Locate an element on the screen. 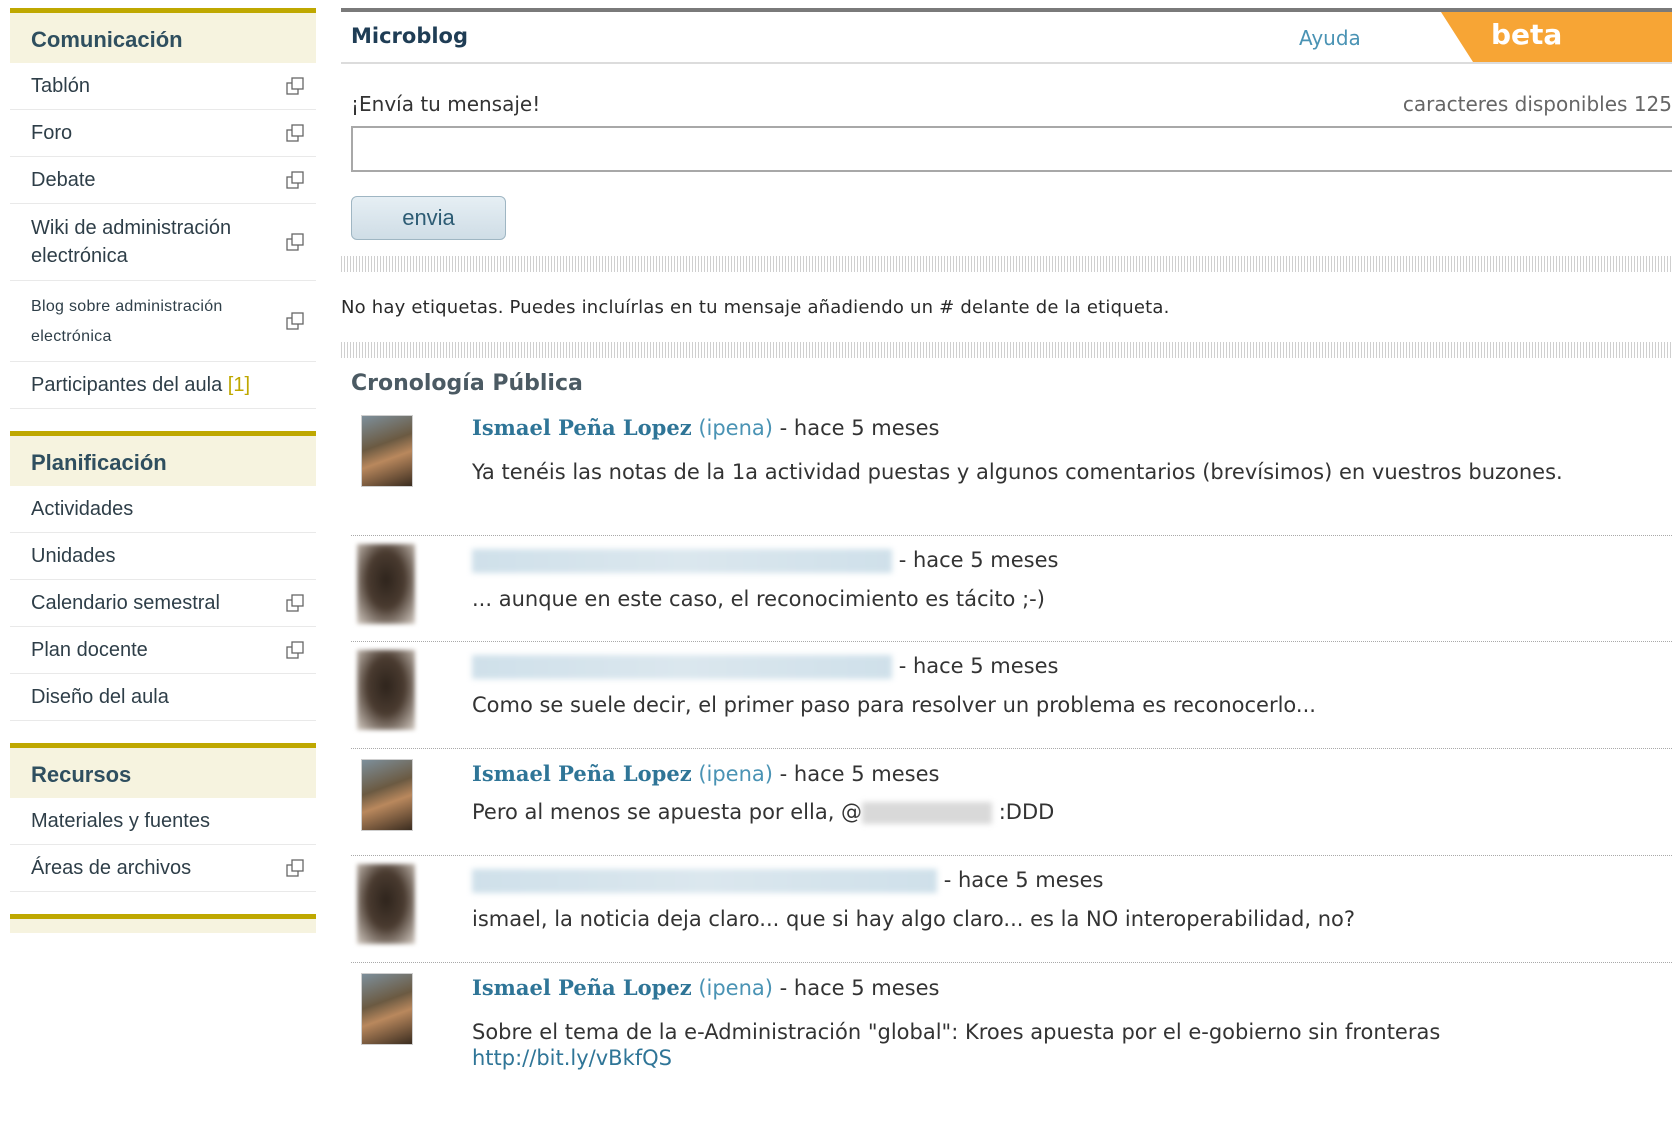  beta-badge: beta is located at coordinates (1556, 37).